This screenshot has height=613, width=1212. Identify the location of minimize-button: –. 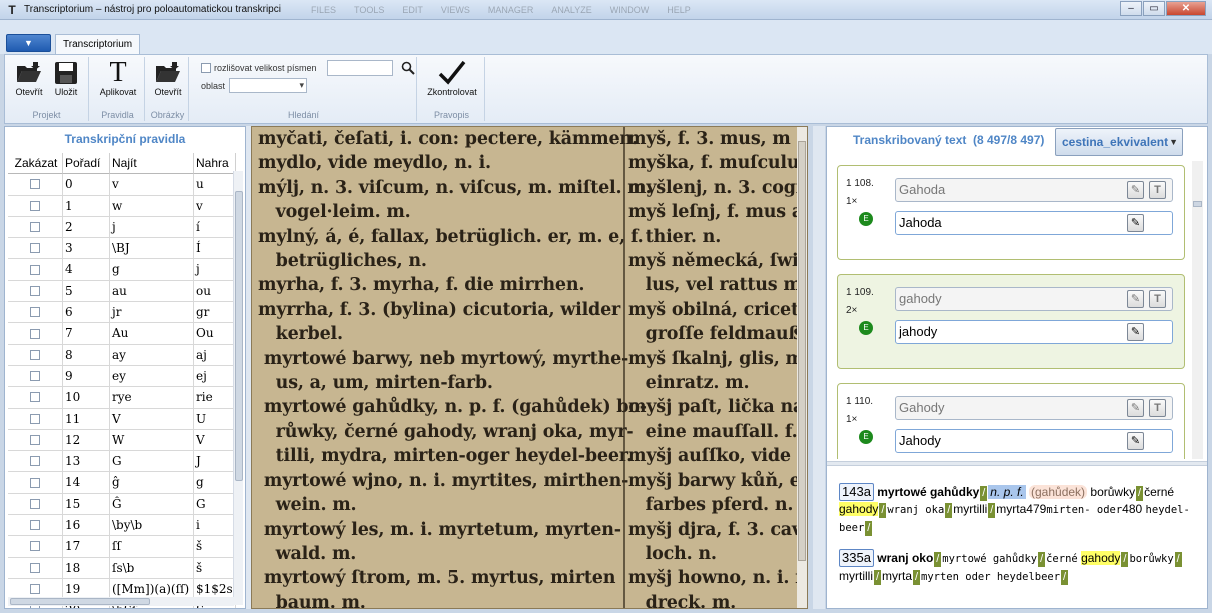
(1131, 8).